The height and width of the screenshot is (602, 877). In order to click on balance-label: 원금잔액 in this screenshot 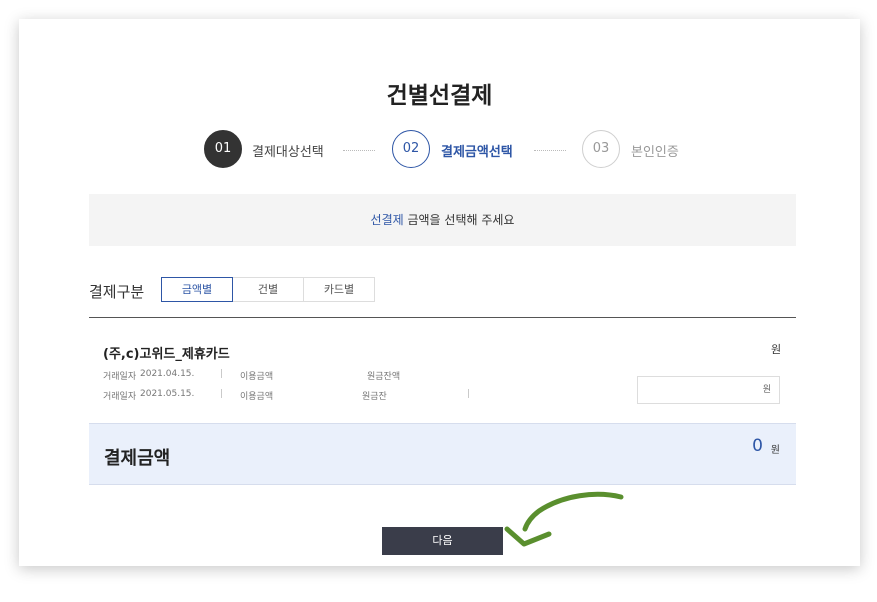, I will do `click(384, 377)`.